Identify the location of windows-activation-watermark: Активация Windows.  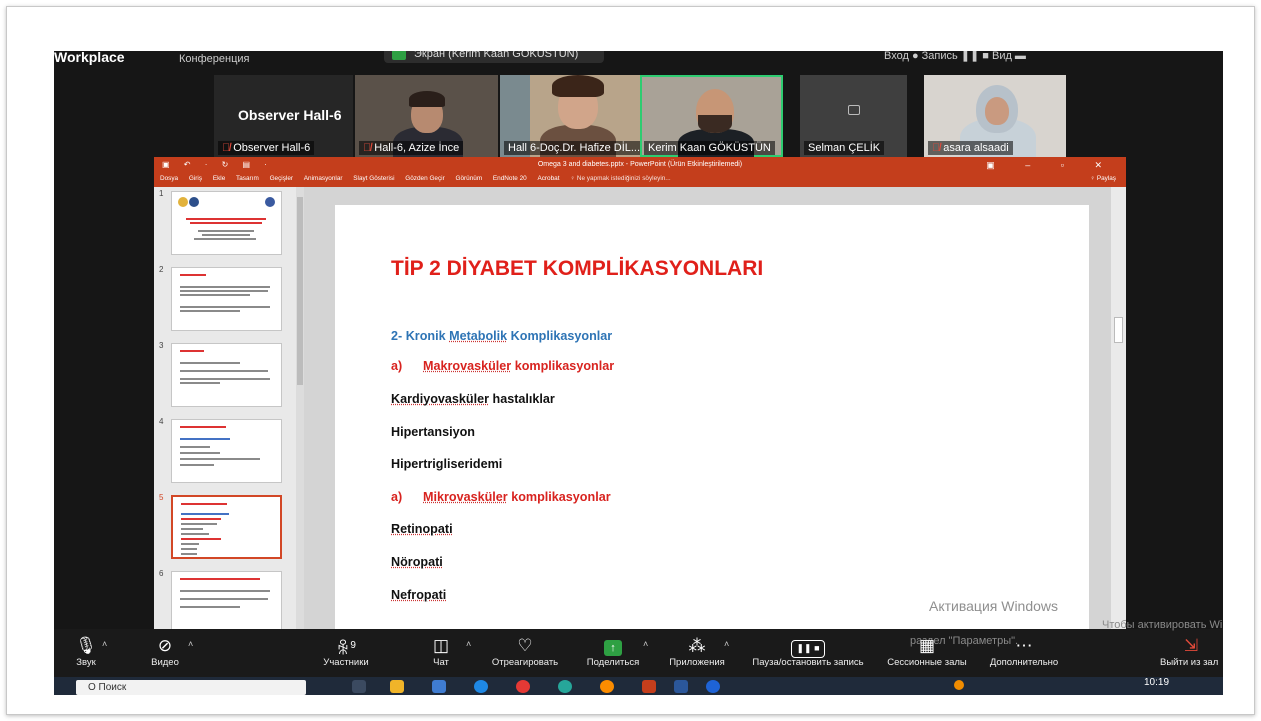
(994, 606).